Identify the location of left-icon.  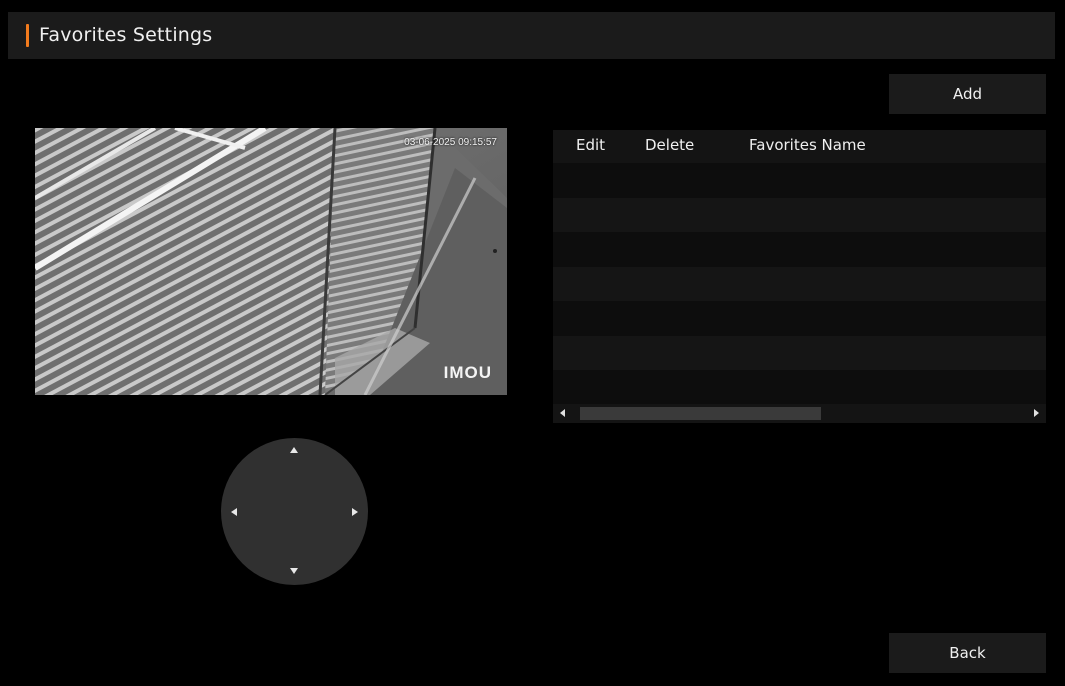
(234, 512).